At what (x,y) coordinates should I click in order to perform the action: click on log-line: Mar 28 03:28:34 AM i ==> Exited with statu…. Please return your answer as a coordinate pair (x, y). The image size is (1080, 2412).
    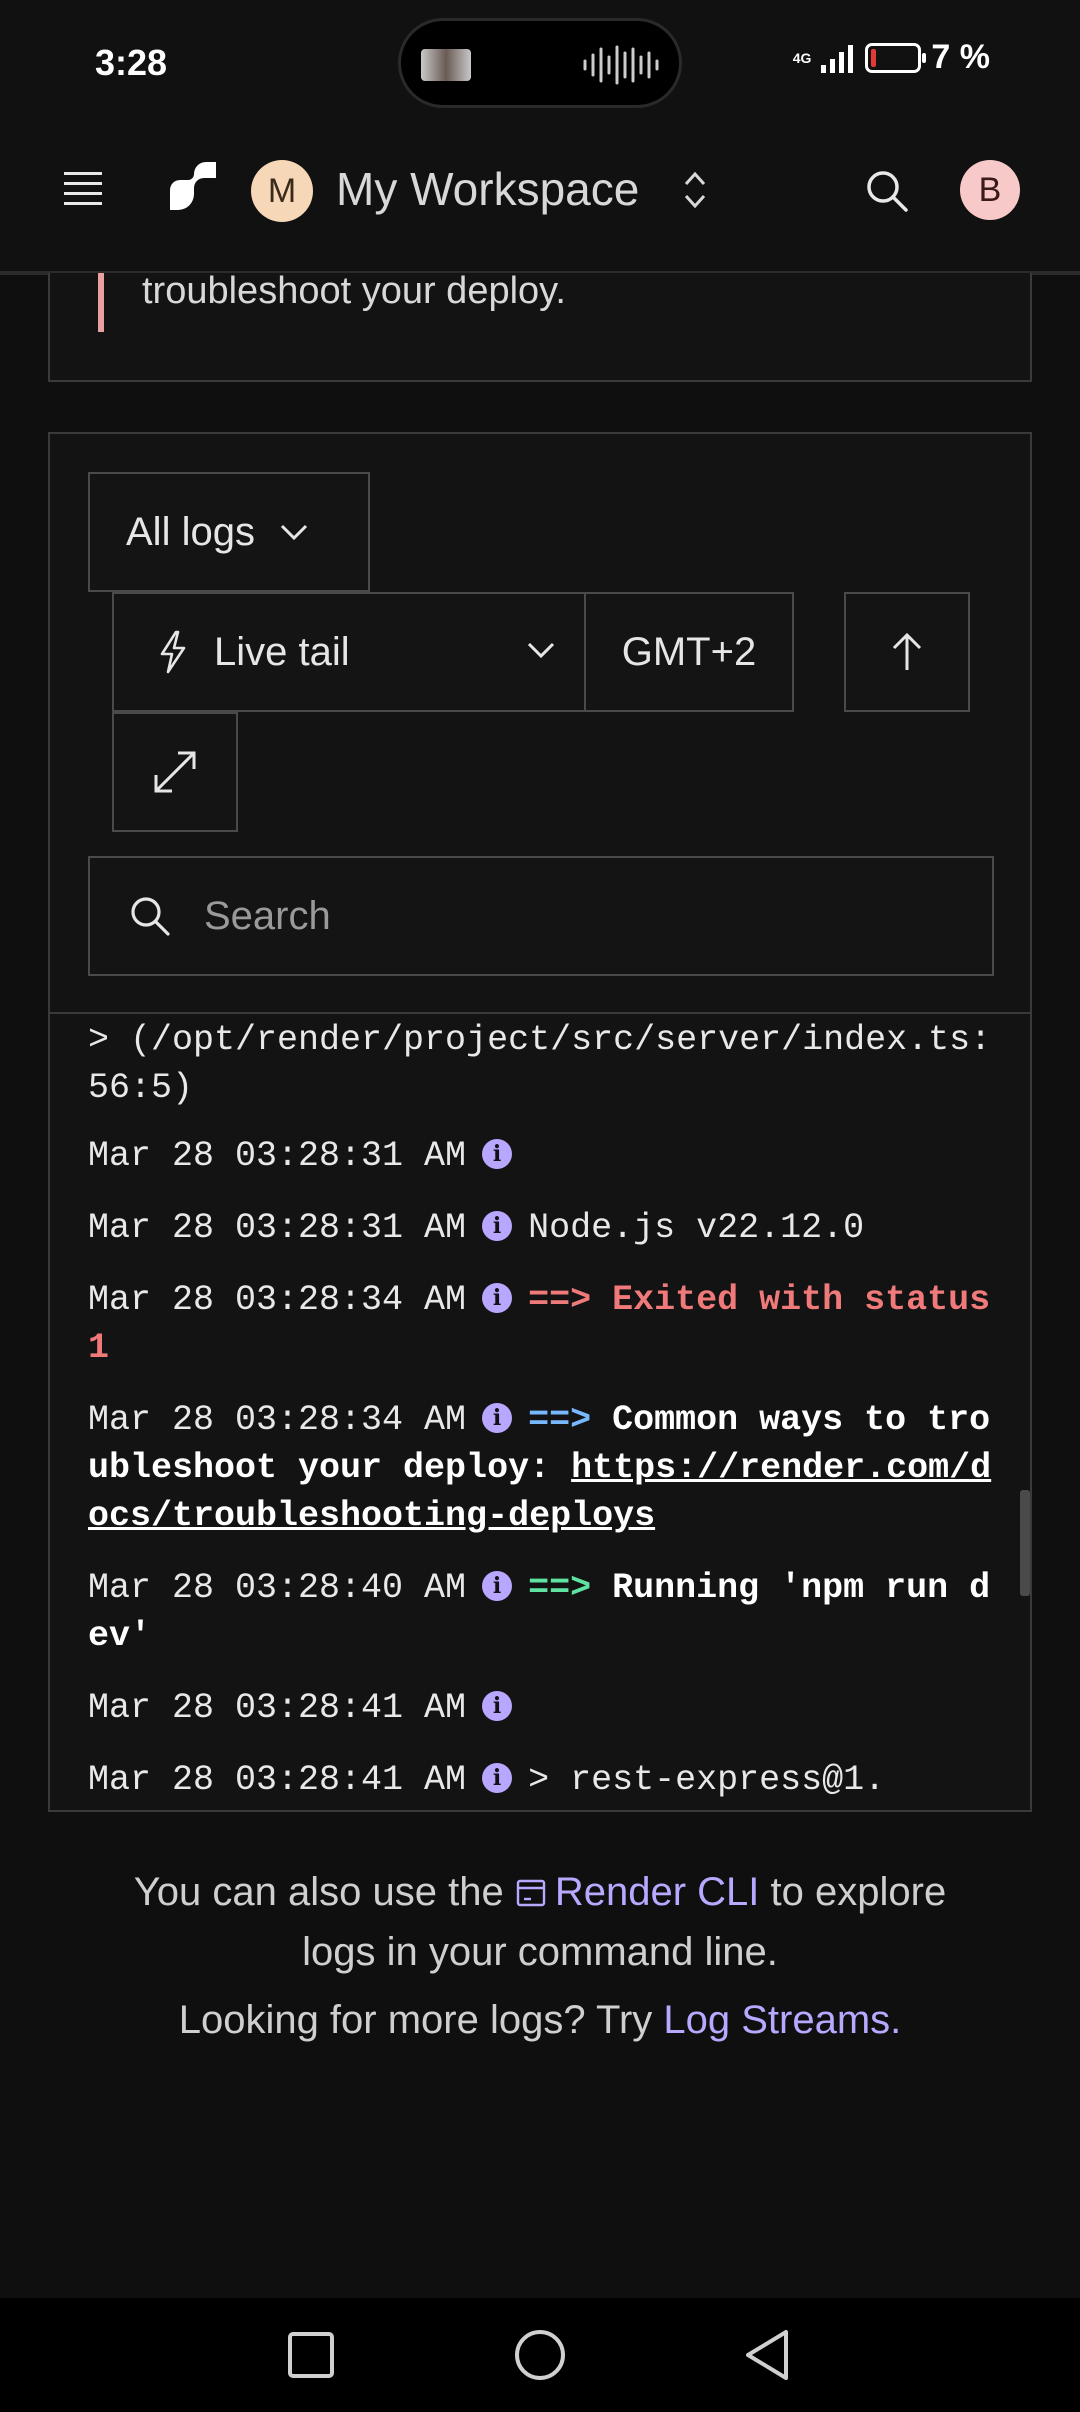
    Looking at the image, I should click on (543, 1324).